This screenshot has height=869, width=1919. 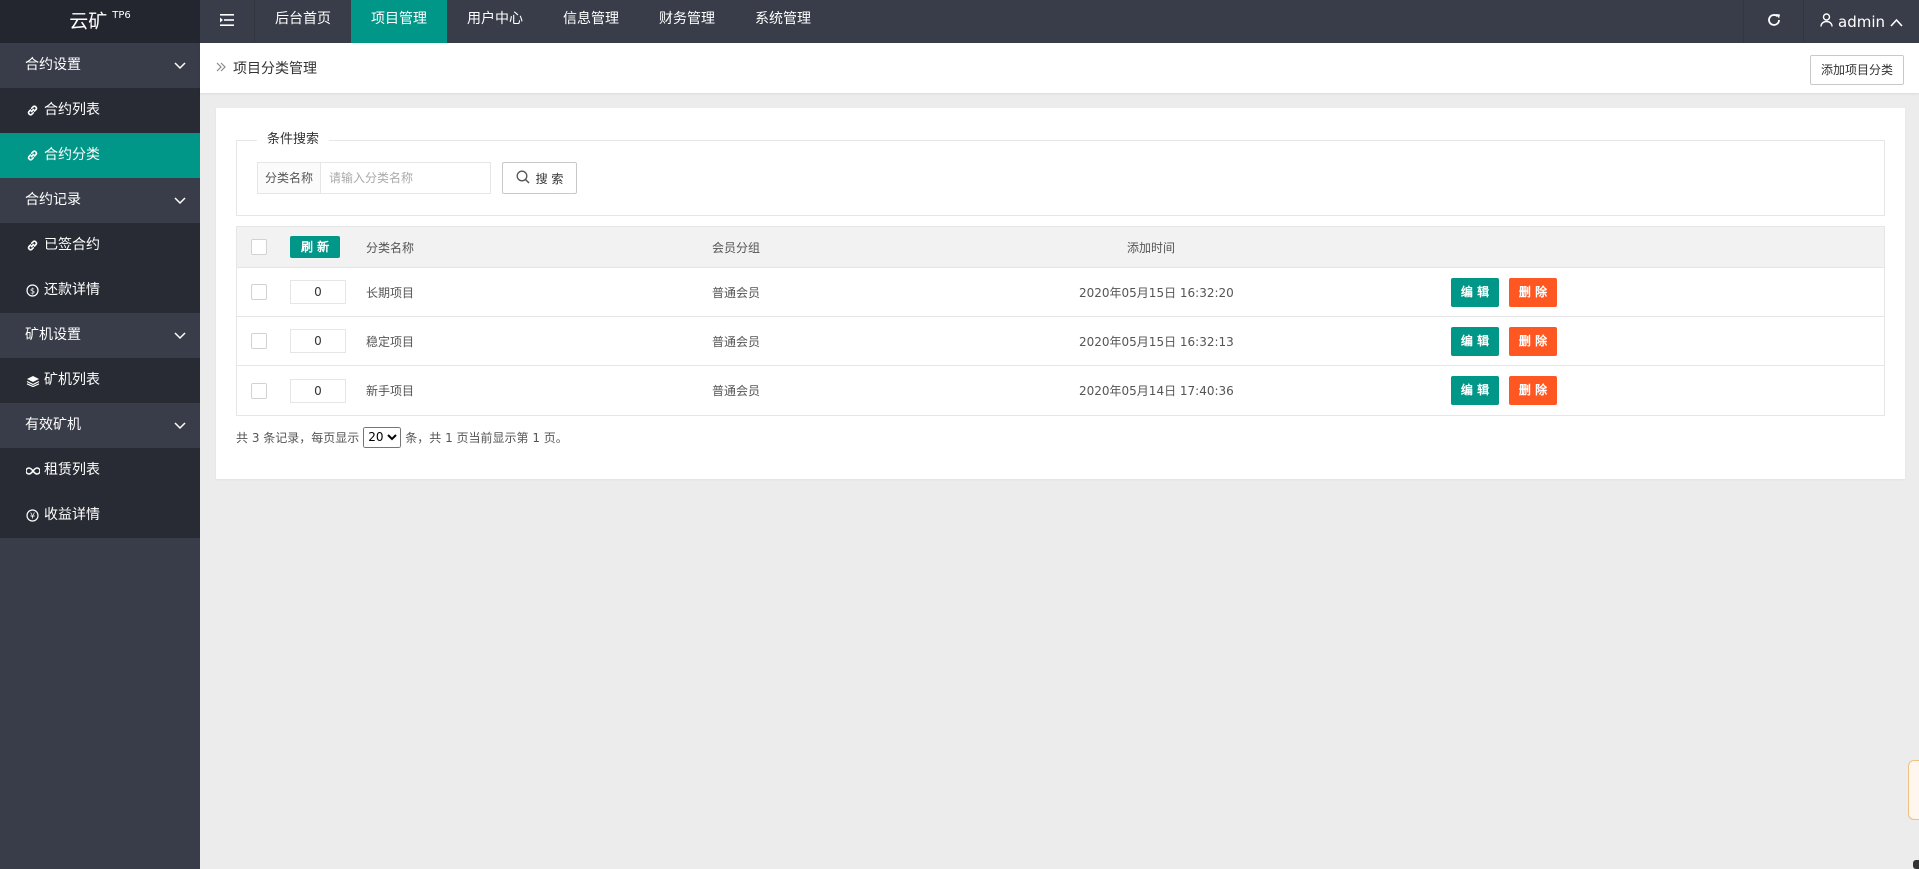 I want to click on top-nav: 后台首页 项目管理 用户中心 信息管理 财务管理 系统管理, so click(x=543, y=21).